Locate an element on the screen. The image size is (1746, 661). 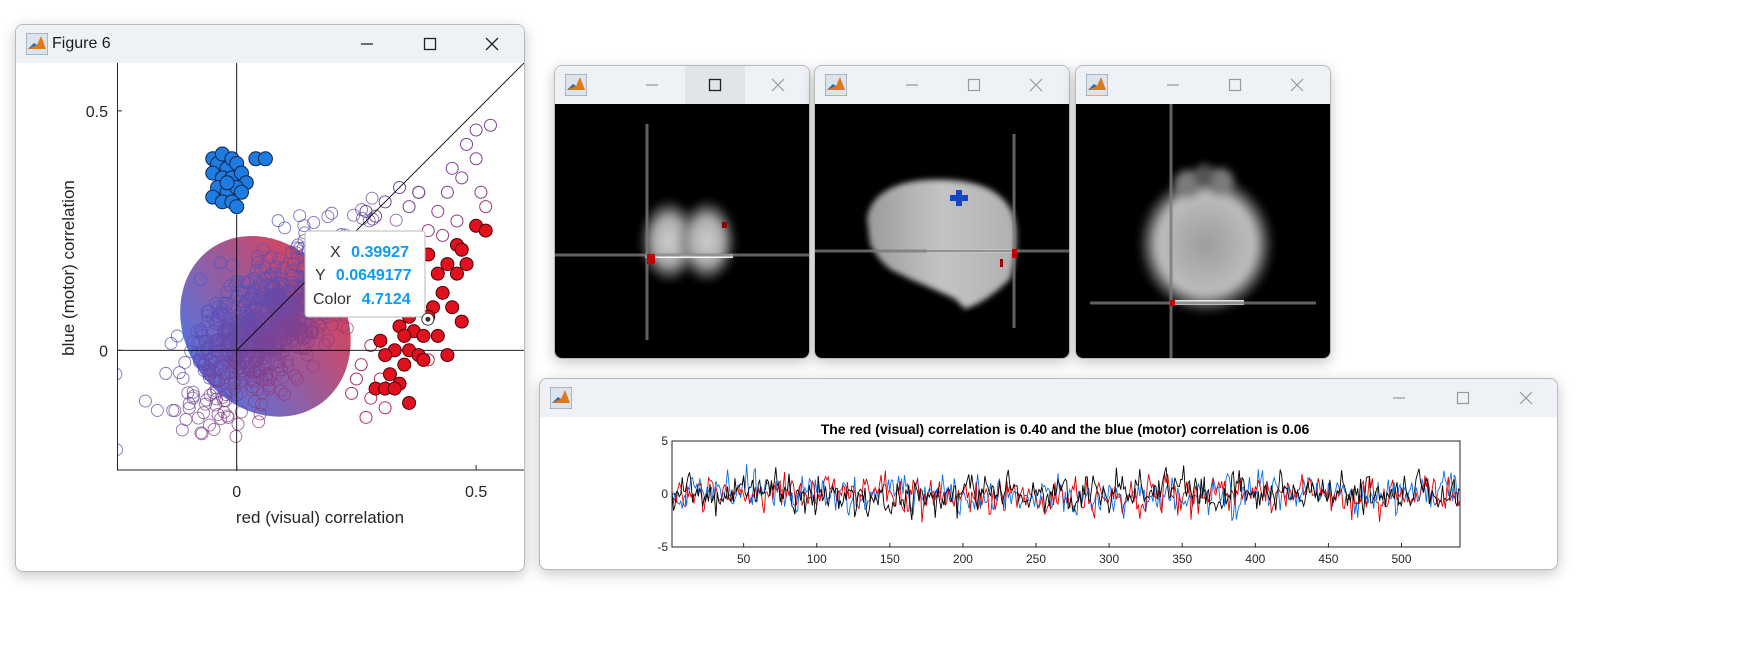
x-tick-label: 0.5 is located at coordinates (476, 492).